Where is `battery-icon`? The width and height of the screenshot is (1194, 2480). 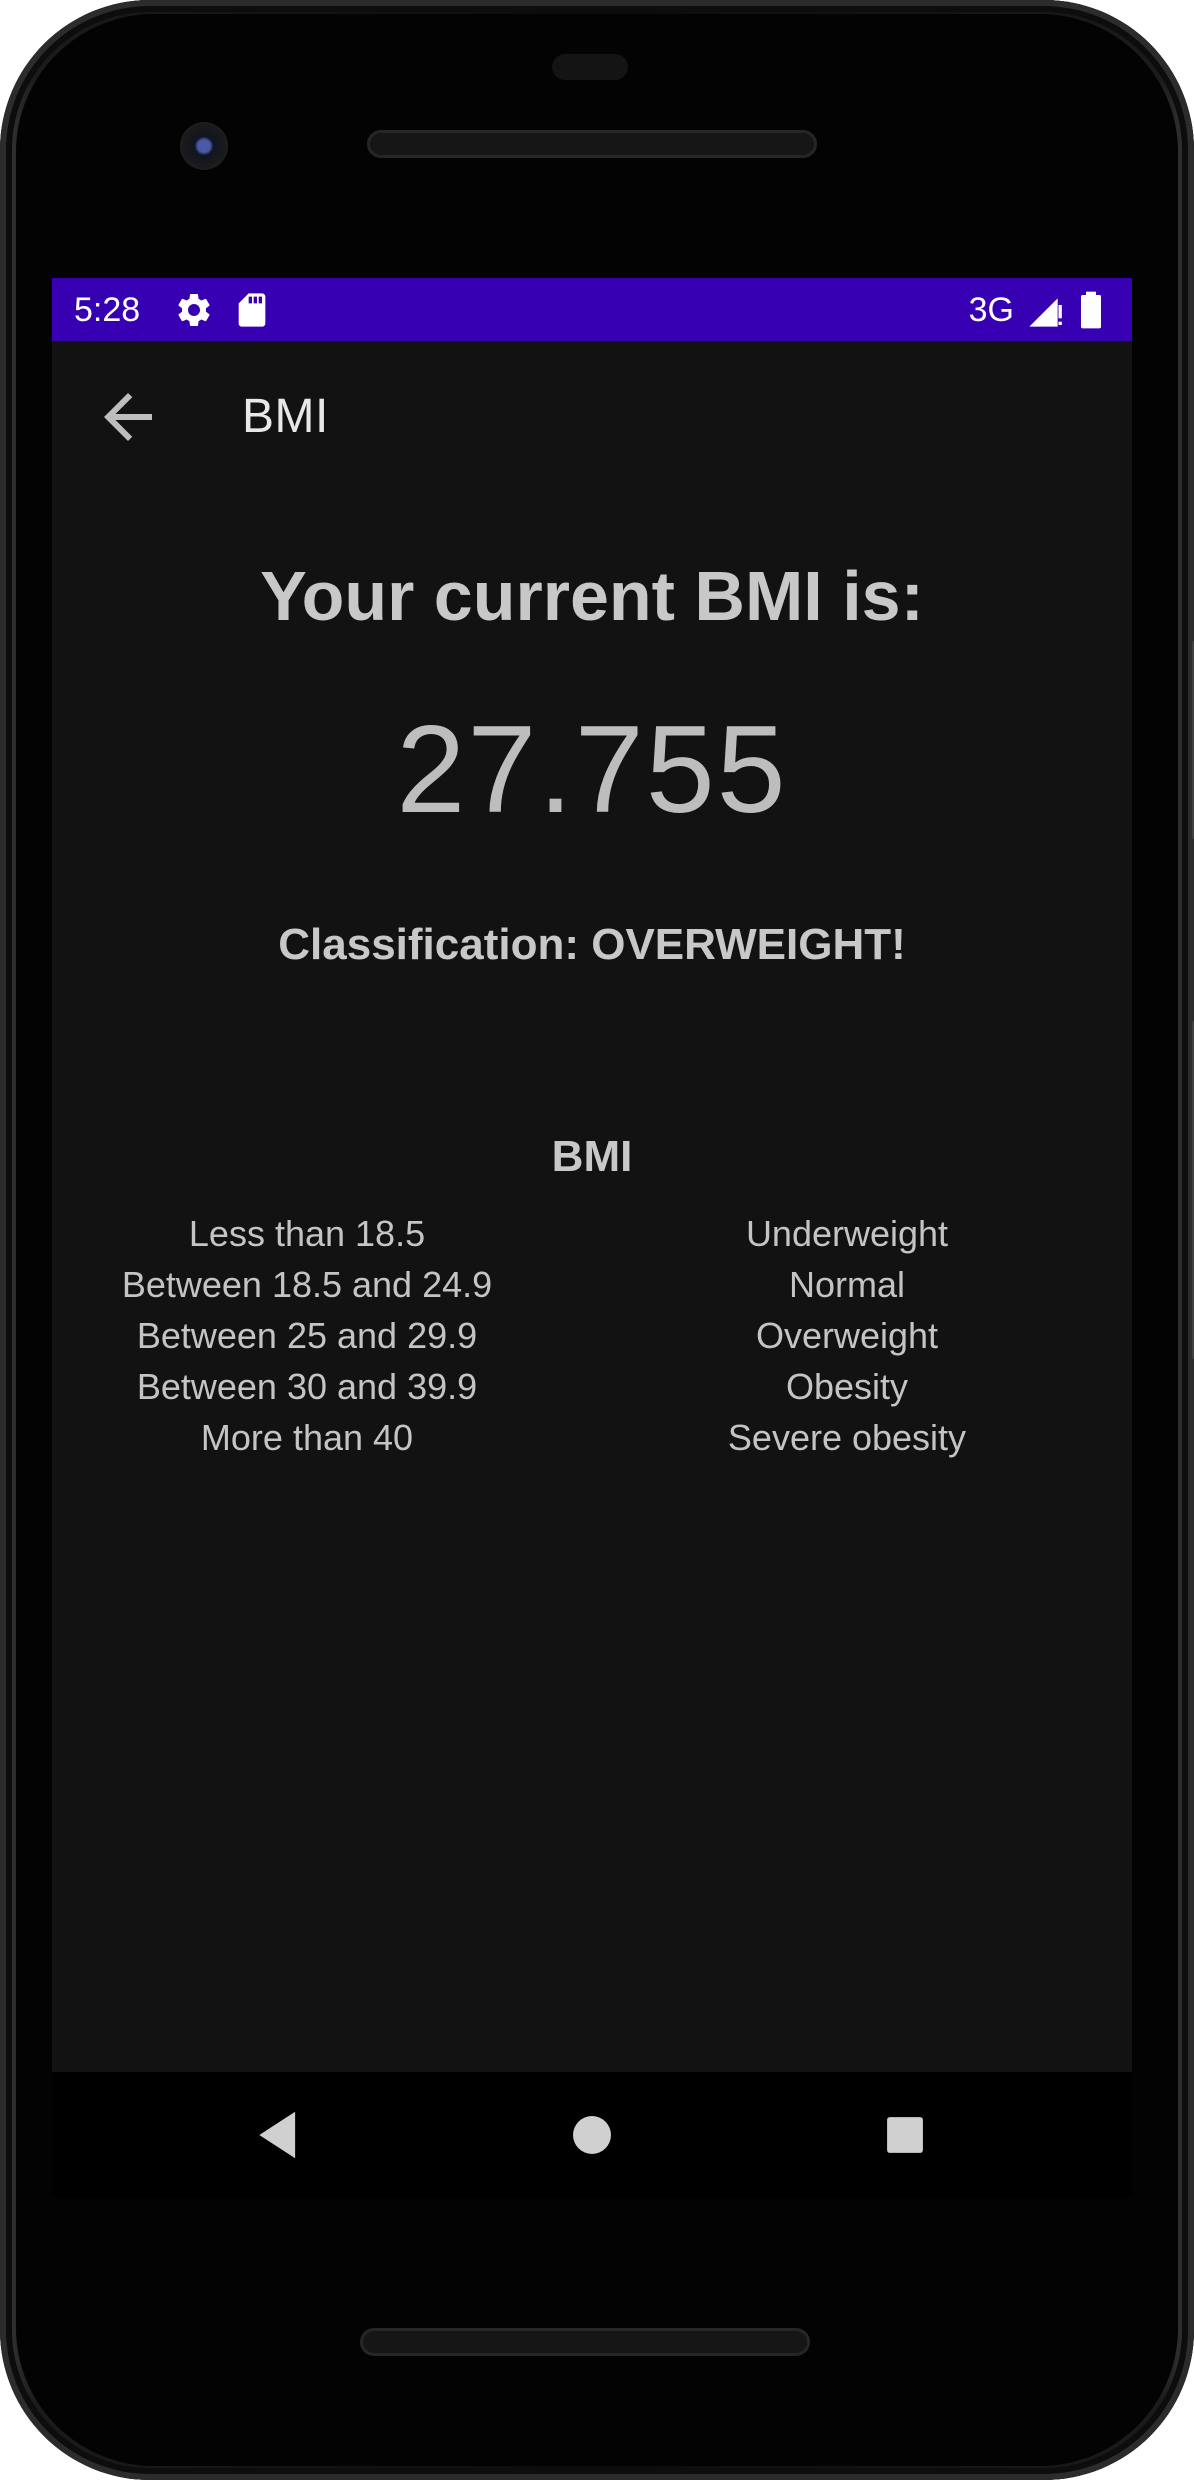 battery-icon is located at coordinates (1091, 310).